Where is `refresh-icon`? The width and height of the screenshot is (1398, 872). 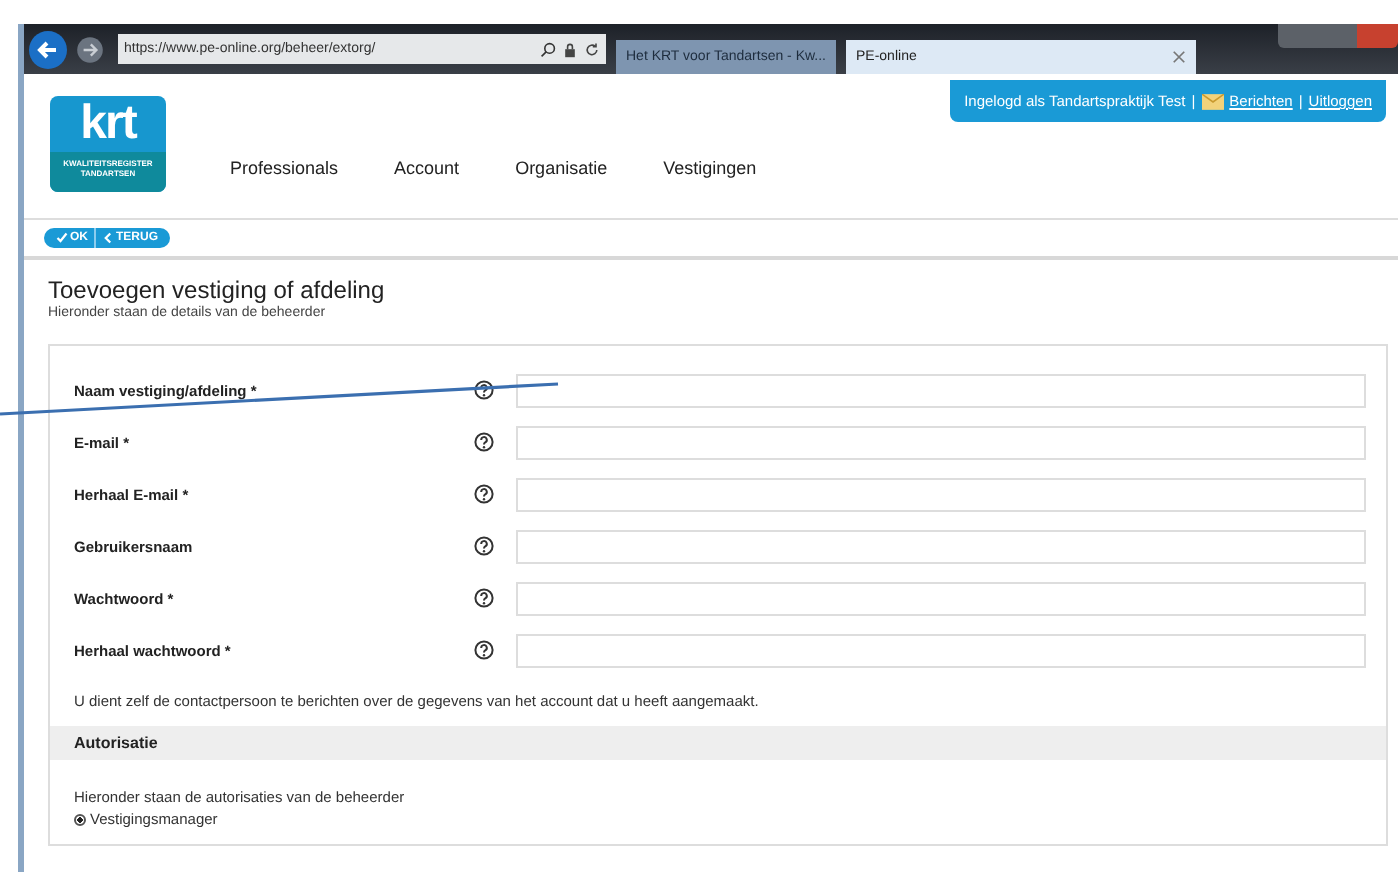 refresh-icon is located at coordinates (592, 49).